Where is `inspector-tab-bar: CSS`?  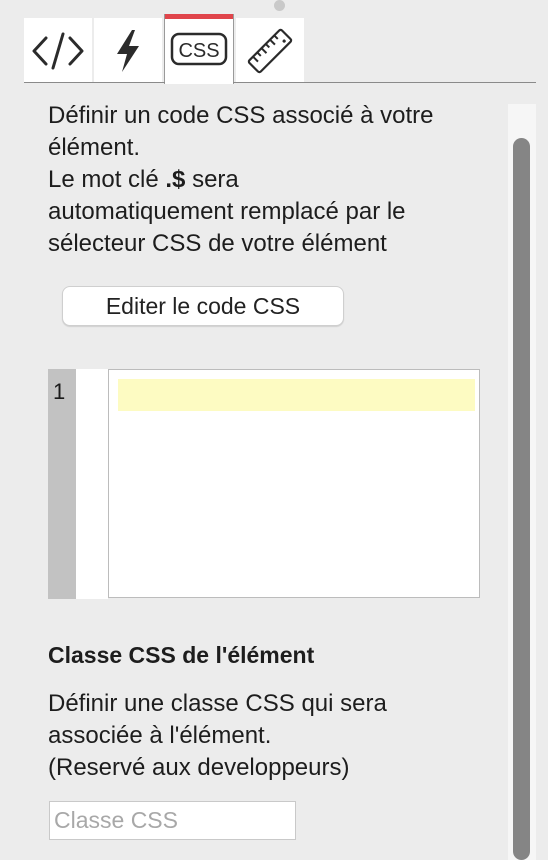 inspector-tab-bar: CSS is located at coordinates (274, 42).